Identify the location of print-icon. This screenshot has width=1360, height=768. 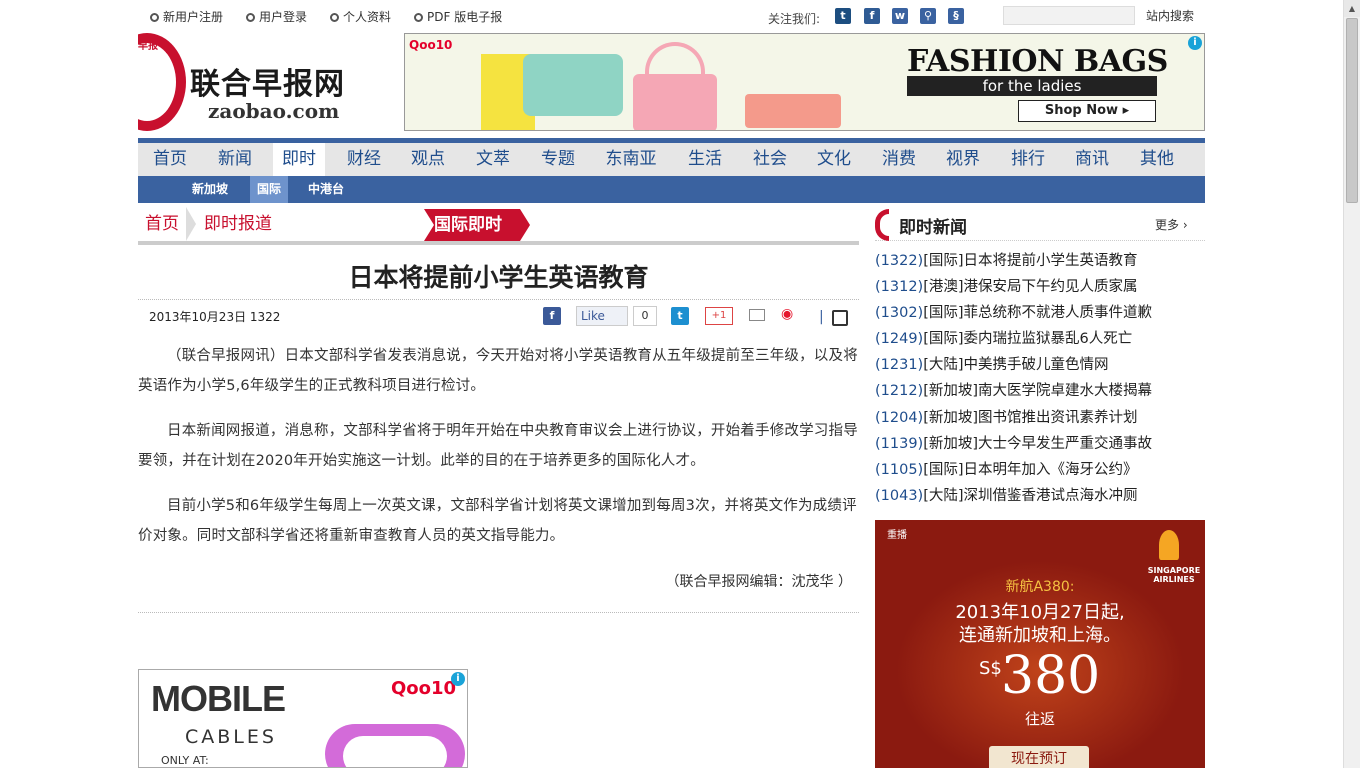
(840, 318).